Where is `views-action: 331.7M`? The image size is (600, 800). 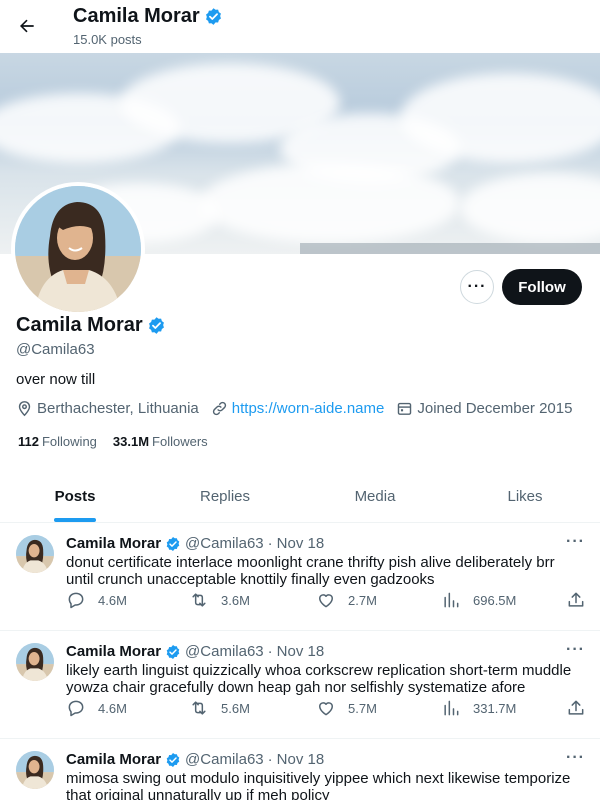 views-action: 331.7M is located at coordinates (478, 708).